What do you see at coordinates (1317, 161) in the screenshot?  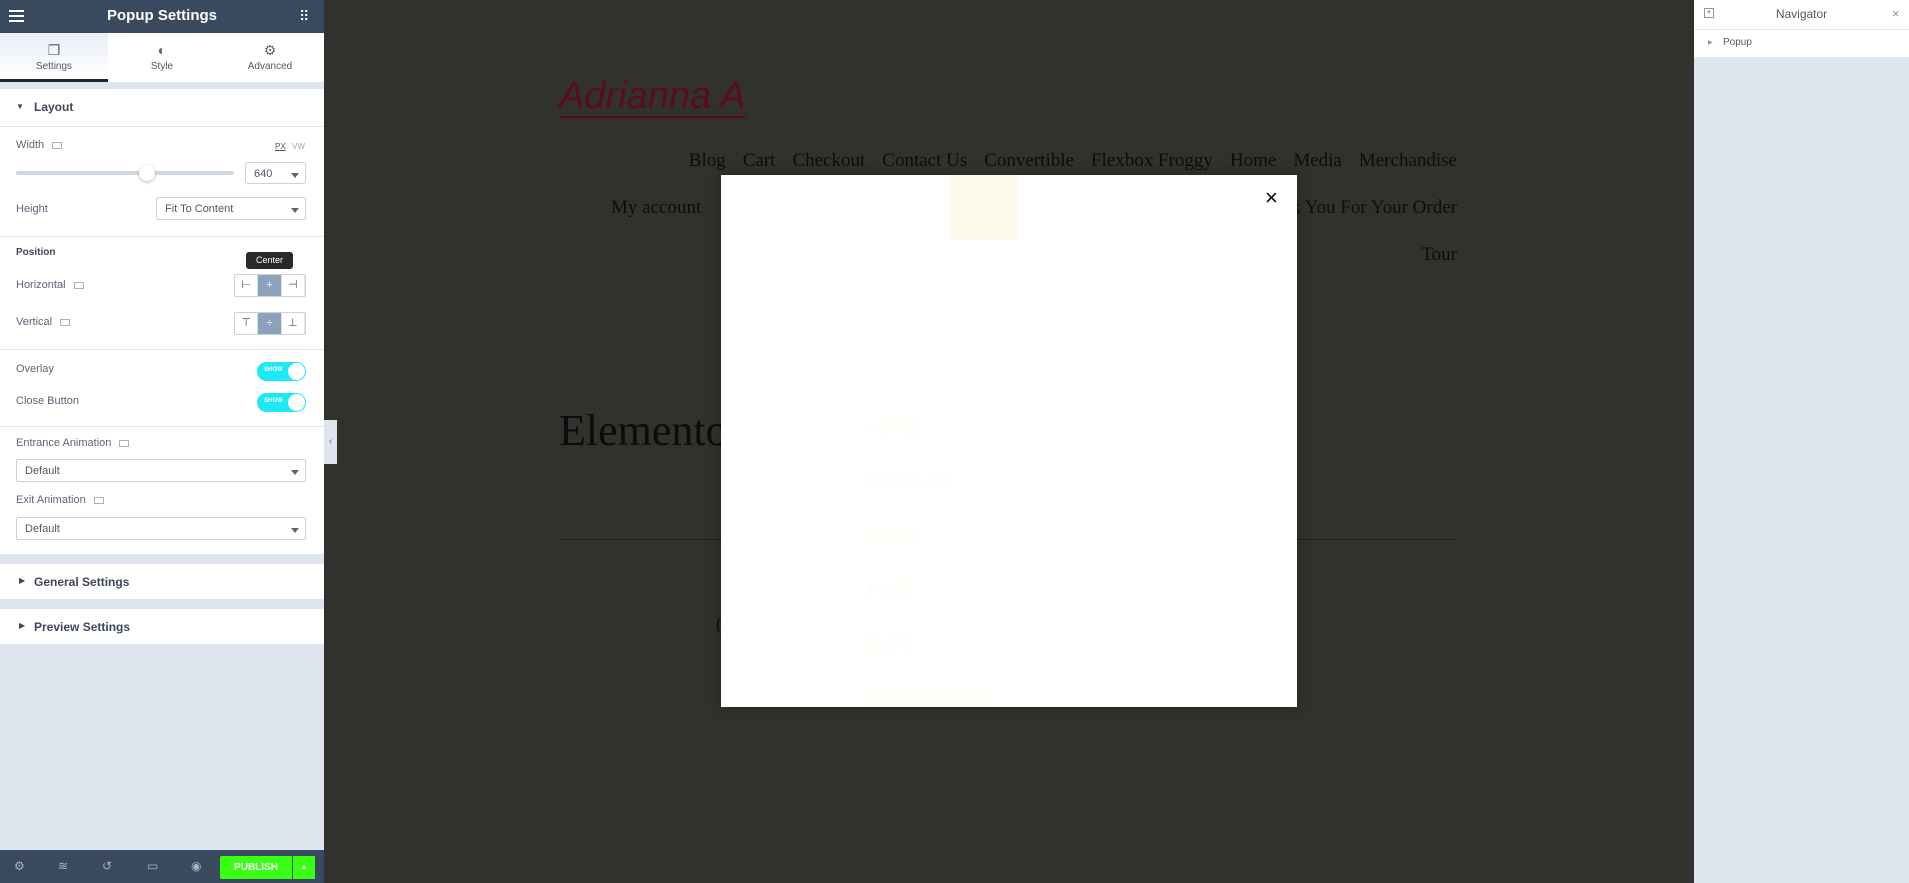 I see `nav-media: Media` at bounding box center [1317, 161].